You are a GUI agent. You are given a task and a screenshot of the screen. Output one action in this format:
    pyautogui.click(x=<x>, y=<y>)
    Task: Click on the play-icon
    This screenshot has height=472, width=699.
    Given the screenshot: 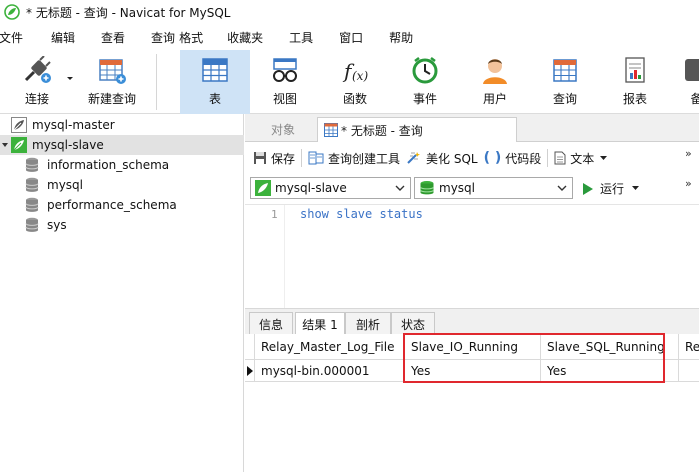 What is the action you would take?
    pyautogui.click(x=588, y=188)
    